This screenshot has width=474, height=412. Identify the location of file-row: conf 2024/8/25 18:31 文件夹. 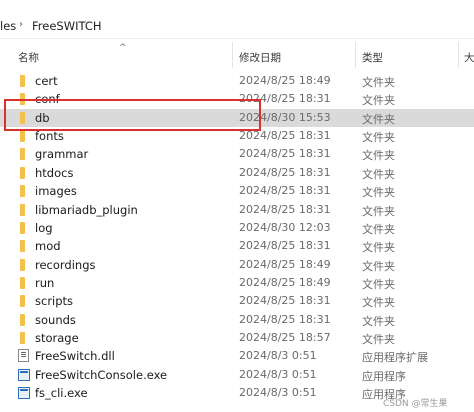
(237, 99).